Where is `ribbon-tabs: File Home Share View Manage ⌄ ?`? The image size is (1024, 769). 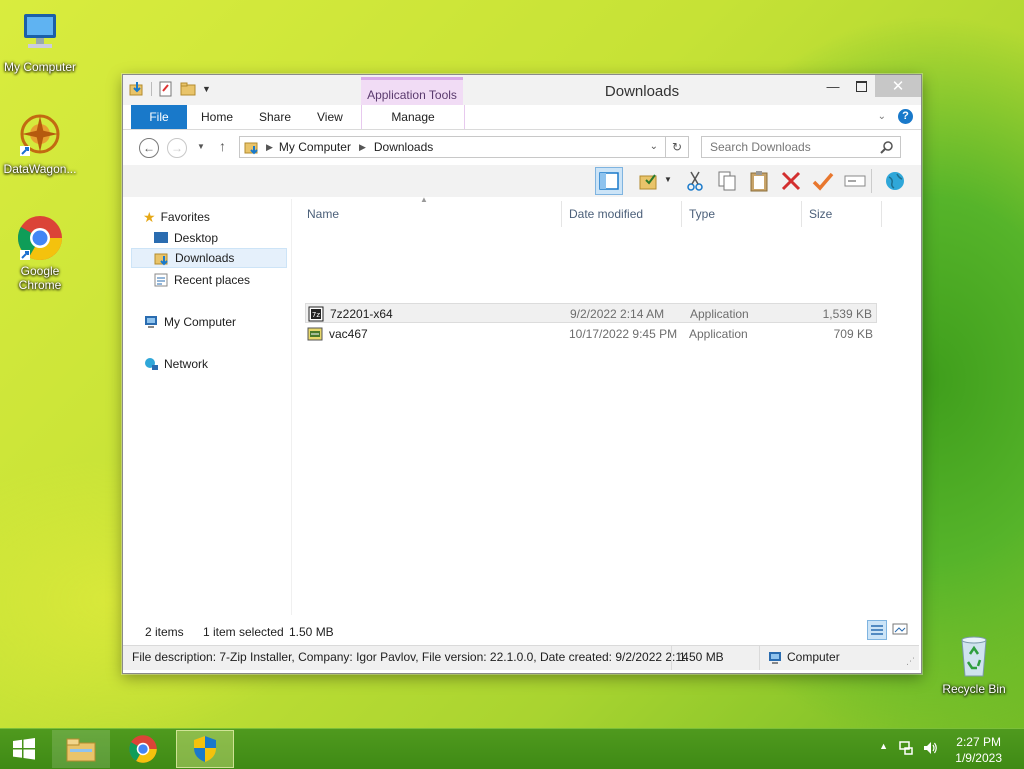 ribbon-tabs: File Home Share View Manage ⌄ ? is located at coordinates (522, 117).